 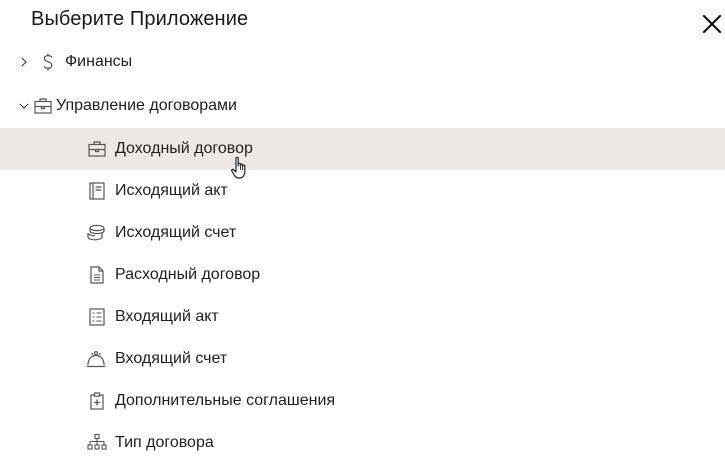 What do you see at coordinates (97, 275) in the screenshot?
I see `document-icon` at bounding box center [97, 275].